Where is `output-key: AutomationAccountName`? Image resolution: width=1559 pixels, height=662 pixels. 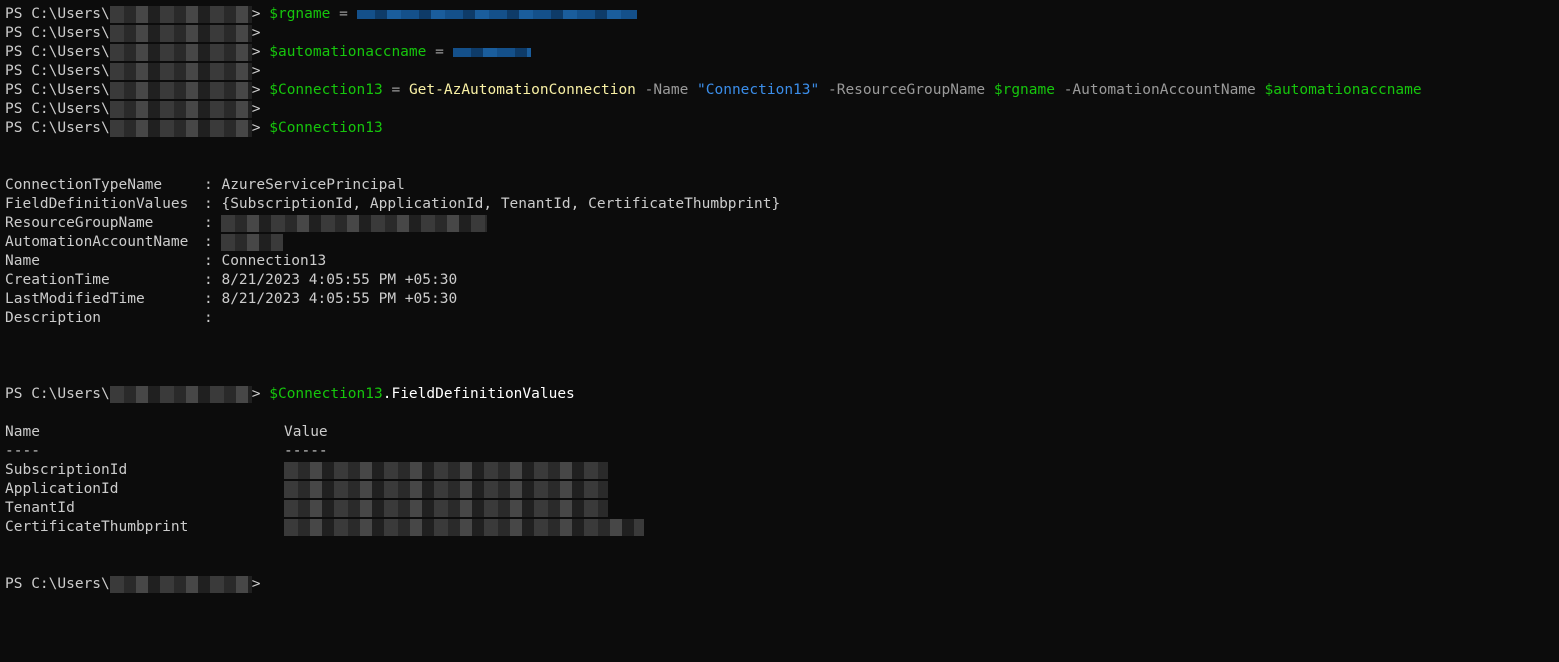 output-key: AutomationAccountName is located at coordinates (97, 242).